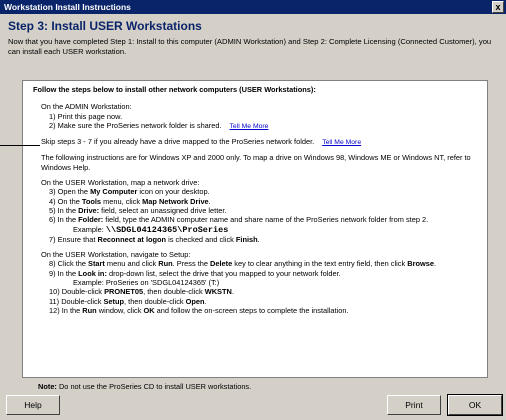  What do you see at coordinates (114, 301) in the screenshot?
I see `step-text: Setup` at bounding box center [114, 301].